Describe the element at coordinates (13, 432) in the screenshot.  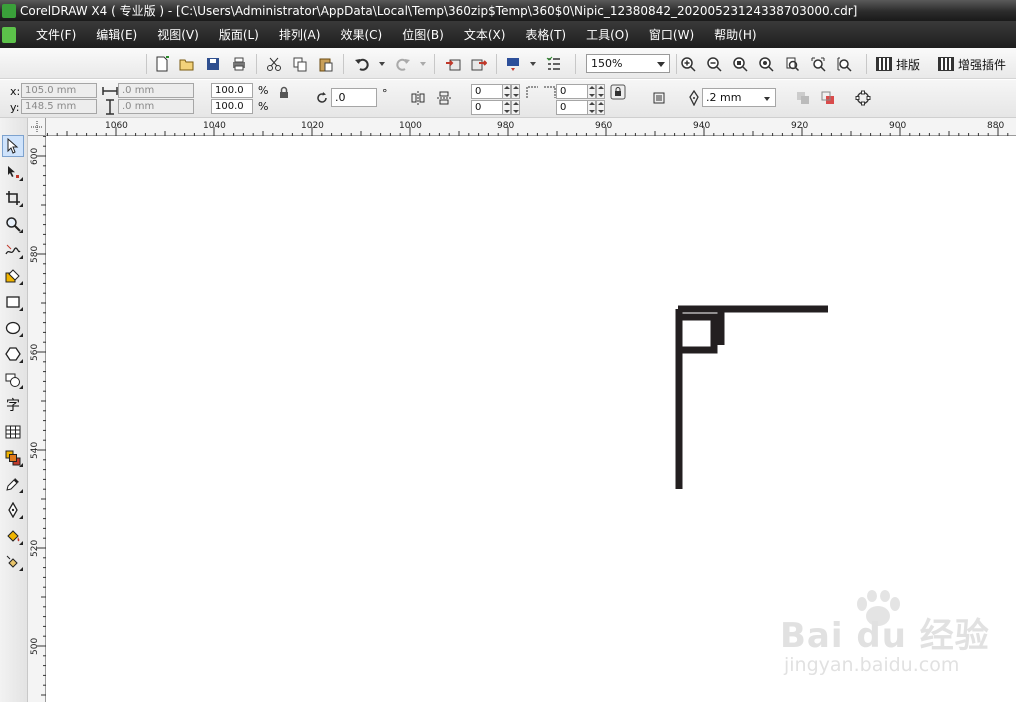
I see `table-tool` at that location.